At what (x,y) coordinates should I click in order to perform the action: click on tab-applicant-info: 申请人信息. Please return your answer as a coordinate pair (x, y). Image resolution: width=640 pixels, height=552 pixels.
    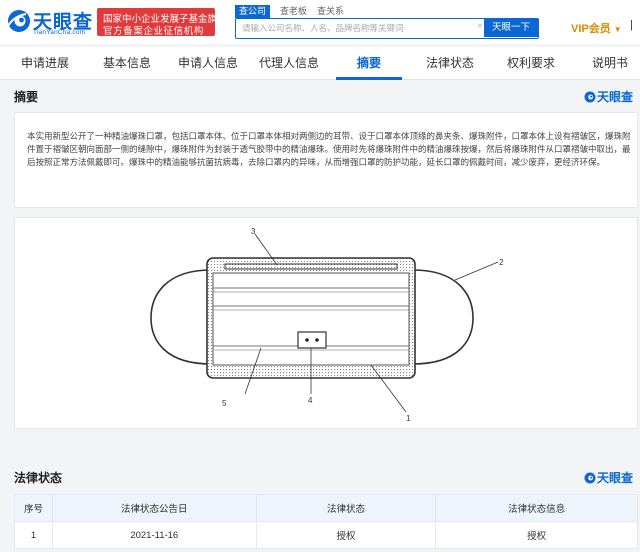
    Looking at the image, I should click on (208, 63).